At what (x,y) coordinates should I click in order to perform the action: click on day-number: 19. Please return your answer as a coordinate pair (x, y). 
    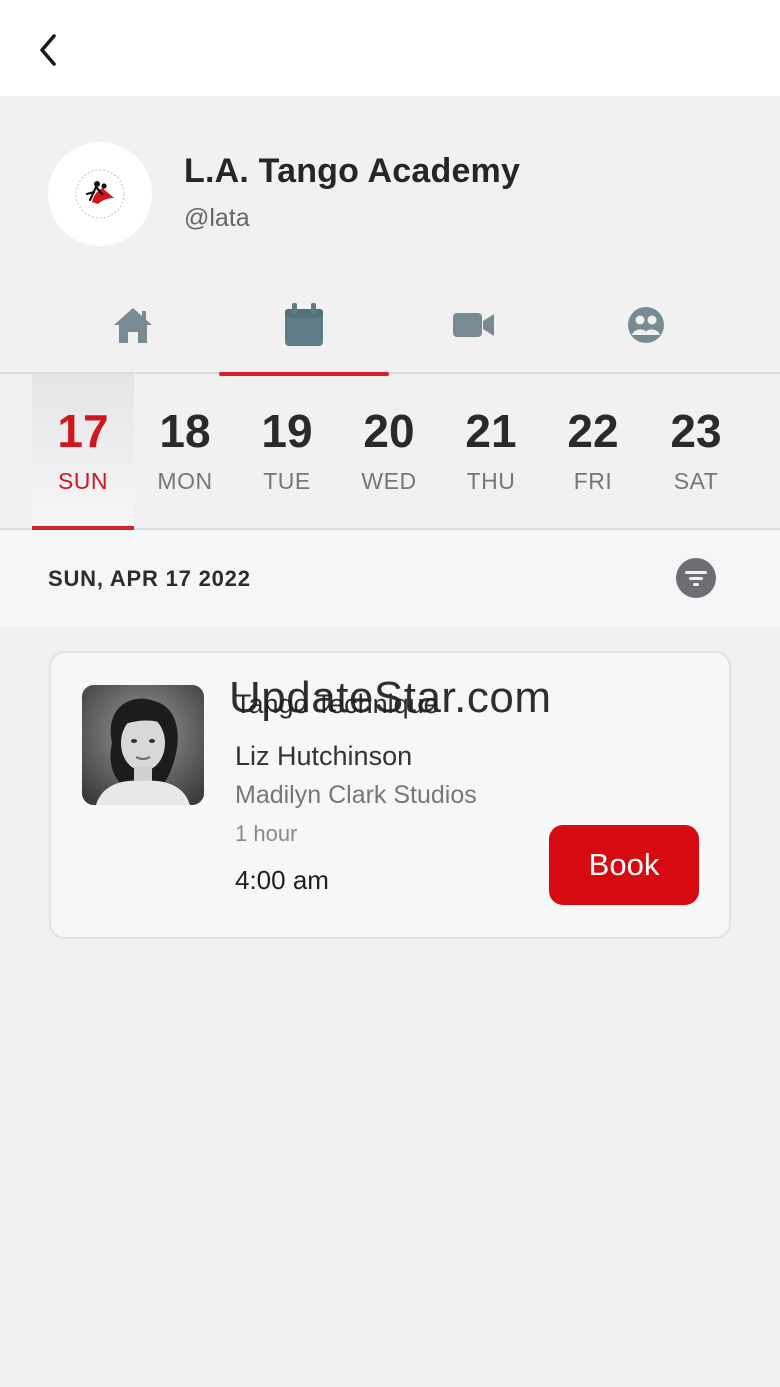
    Looking at the image, I should click on (287, 431).